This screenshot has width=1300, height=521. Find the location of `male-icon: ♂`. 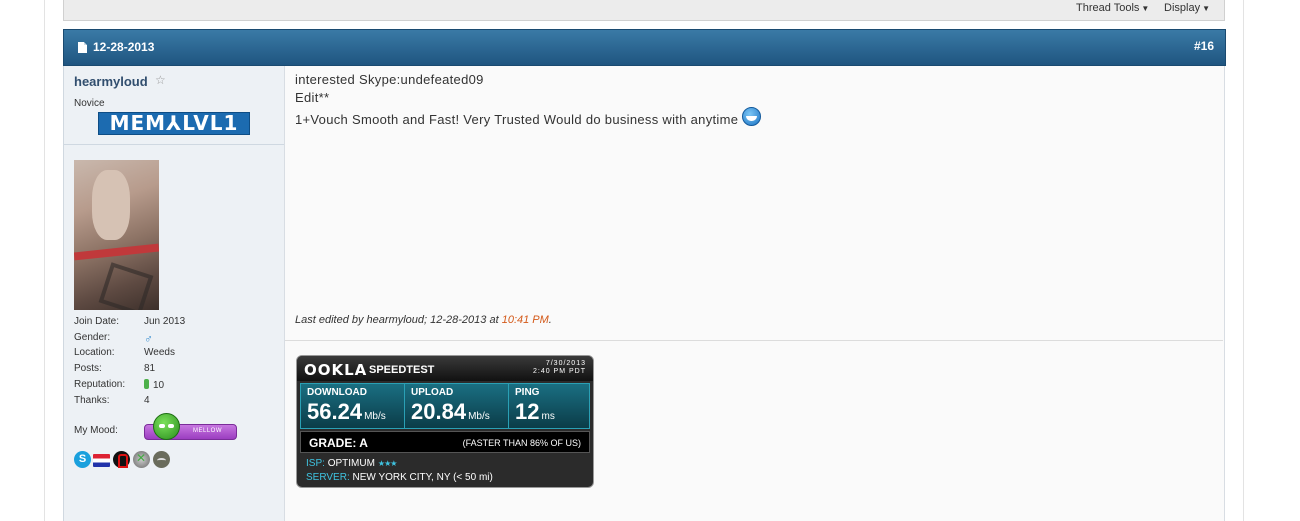

male-icon: ♂ is located at coordinates (148, 339).